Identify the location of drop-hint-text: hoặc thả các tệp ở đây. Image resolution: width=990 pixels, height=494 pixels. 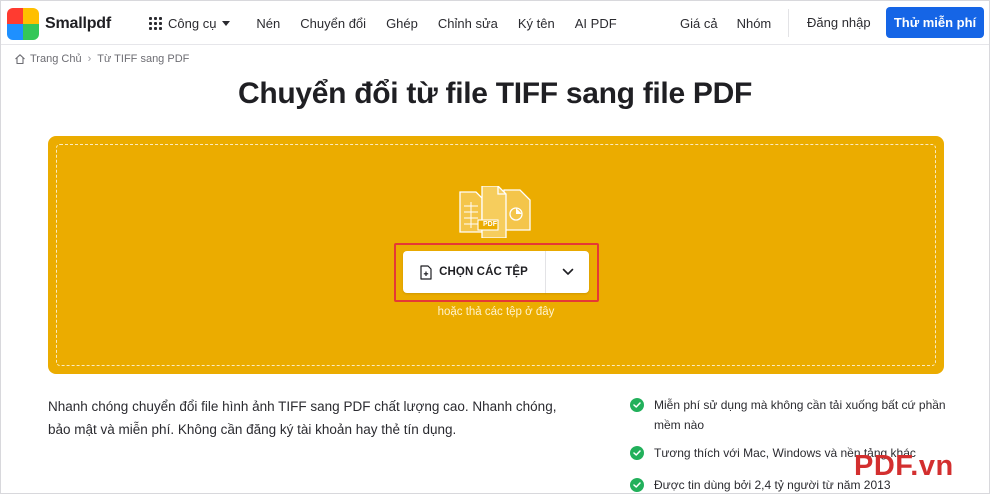
(496, 312).